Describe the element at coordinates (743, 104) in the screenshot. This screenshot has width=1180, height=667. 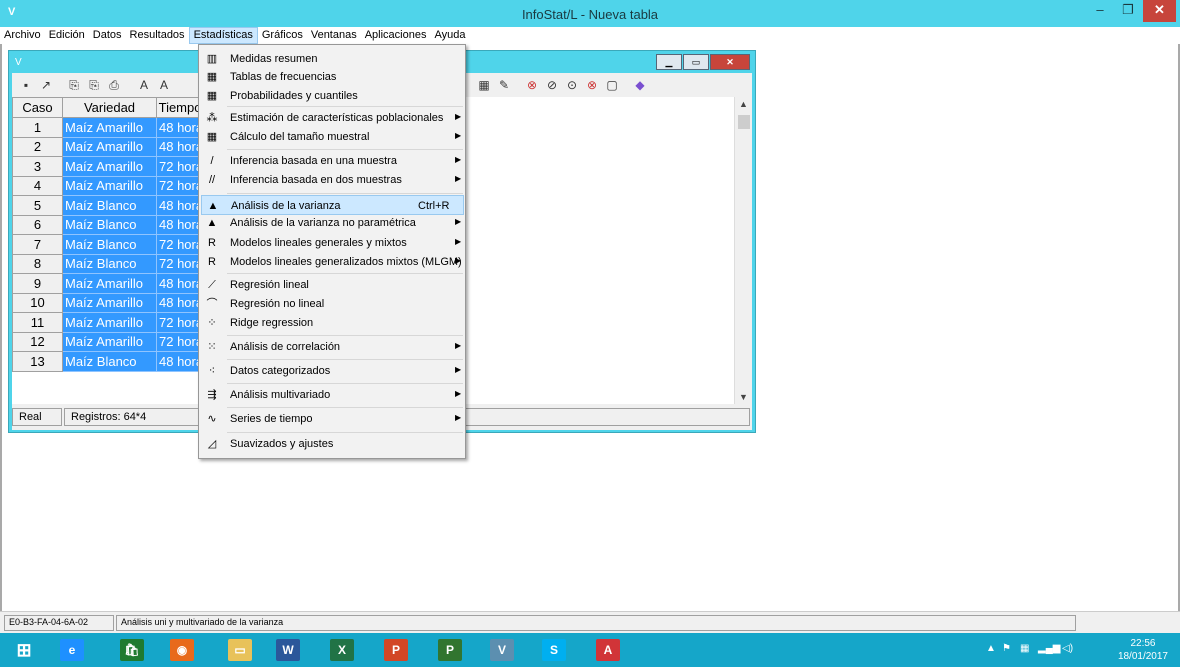
I see `scroll-up-icon: ▲` at that location.